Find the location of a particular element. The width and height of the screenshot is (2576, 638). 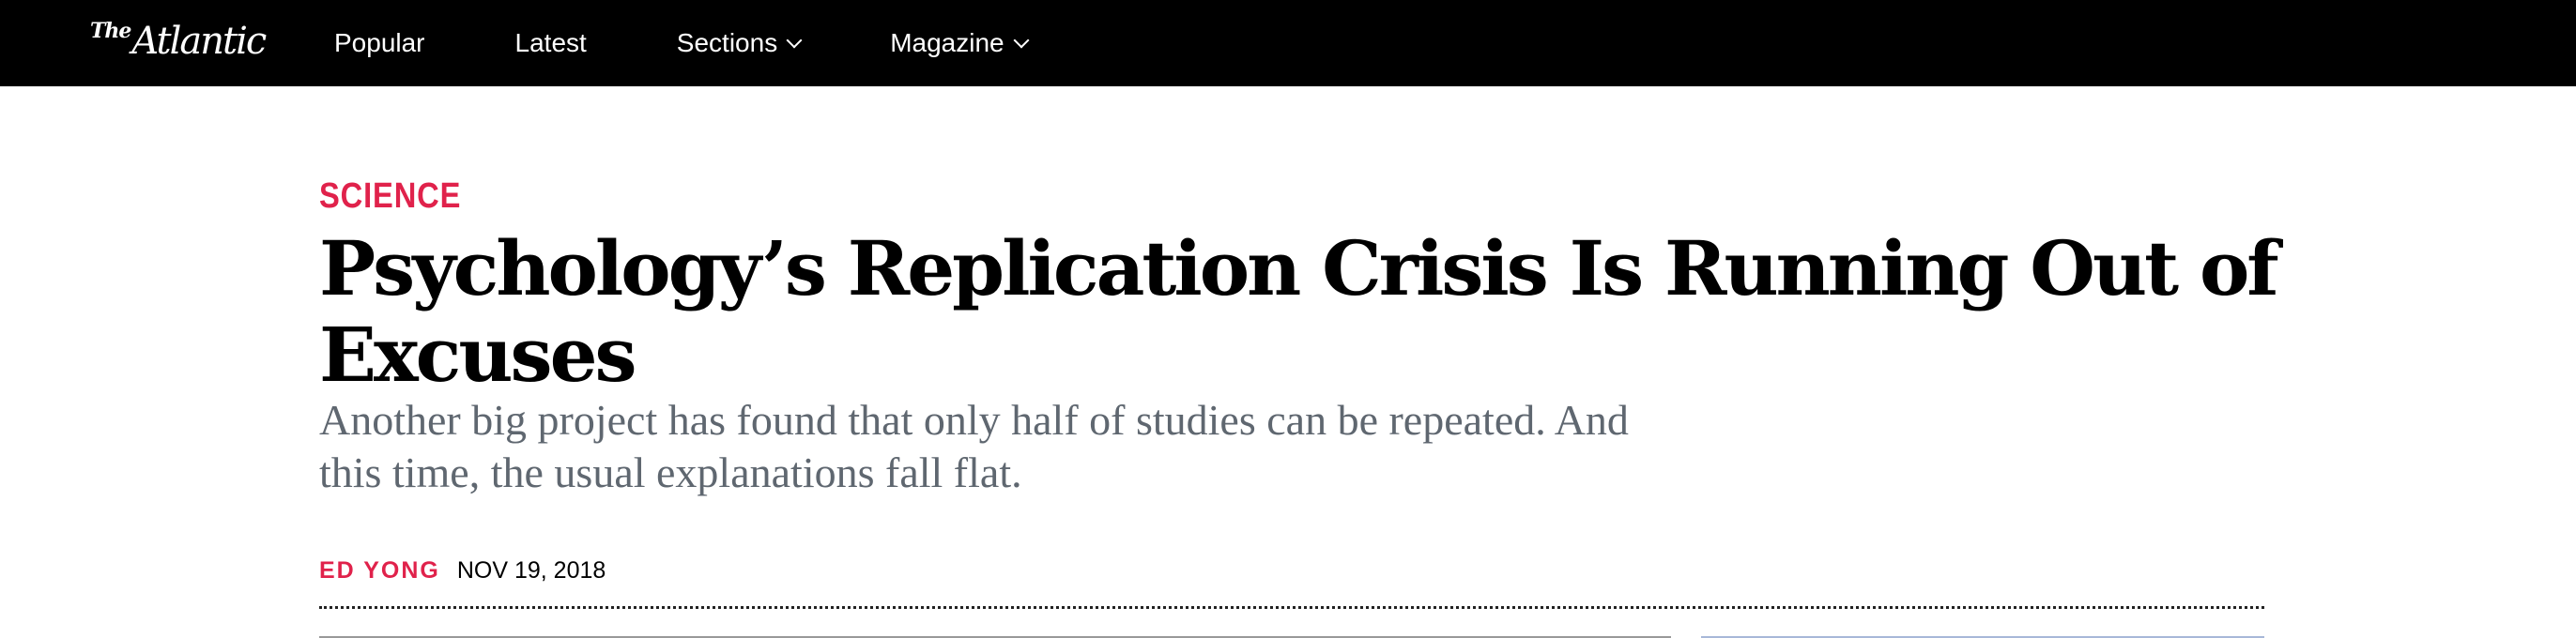

logo-name: Atlantic is located at coordinates (199, 41).